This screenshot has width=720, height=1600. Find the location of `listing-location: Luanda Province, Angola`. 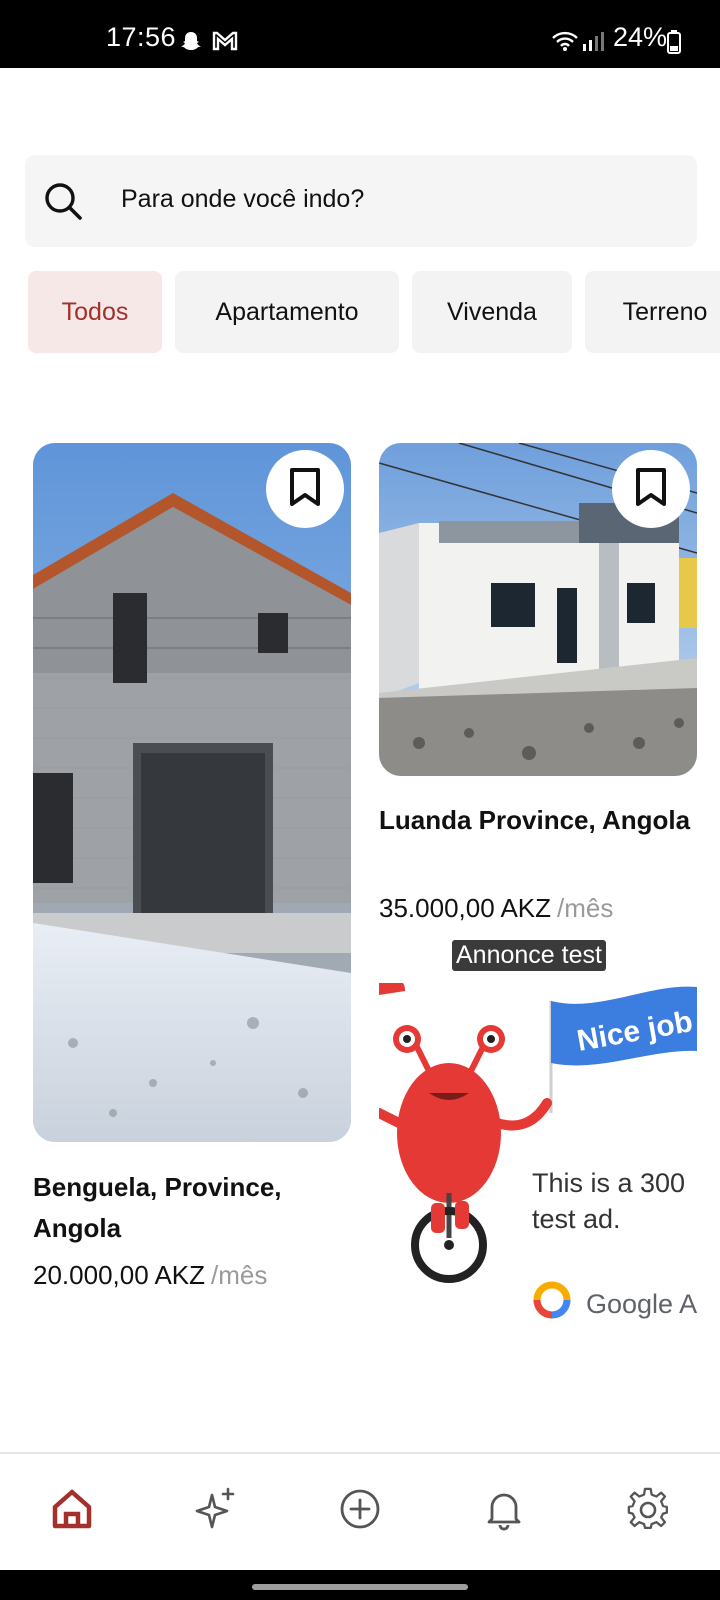

listing-location: Luanda Province, Angola is located at coordinates (535, 820).